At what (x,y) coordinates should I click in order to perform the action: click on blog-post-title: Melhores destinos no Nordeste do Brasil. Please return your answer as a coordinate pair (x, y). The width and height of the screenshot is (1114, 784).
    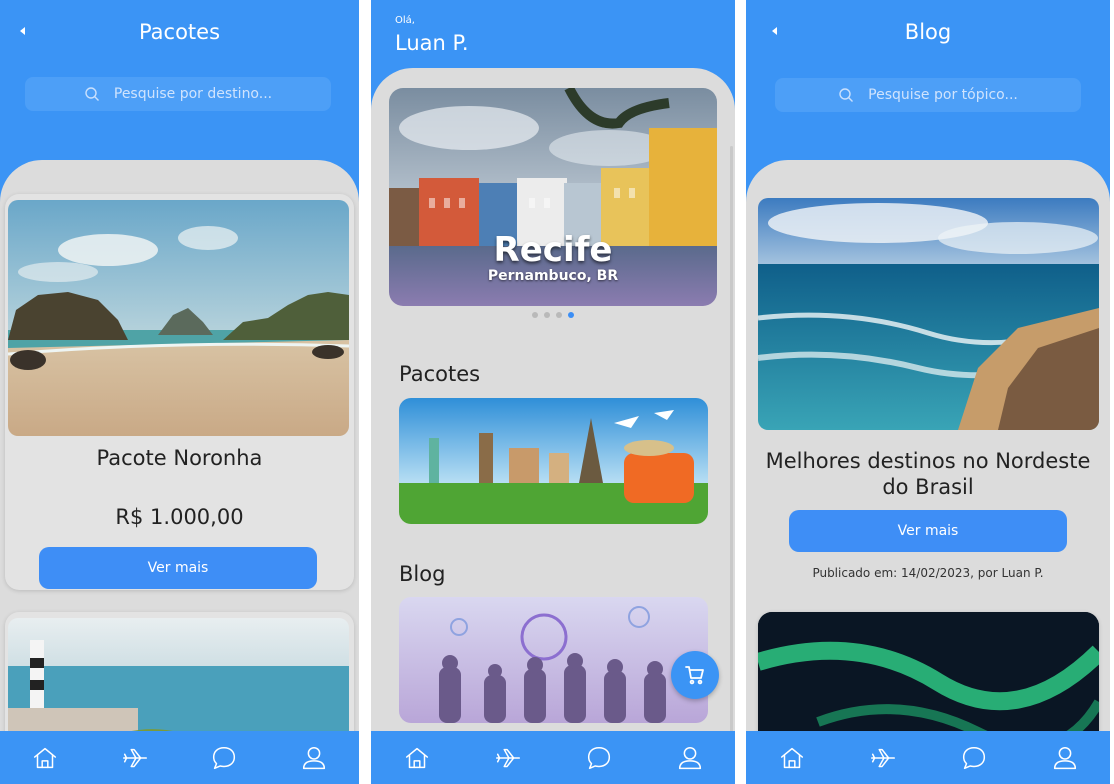
    Looking at the image, I should click on (928, 474).